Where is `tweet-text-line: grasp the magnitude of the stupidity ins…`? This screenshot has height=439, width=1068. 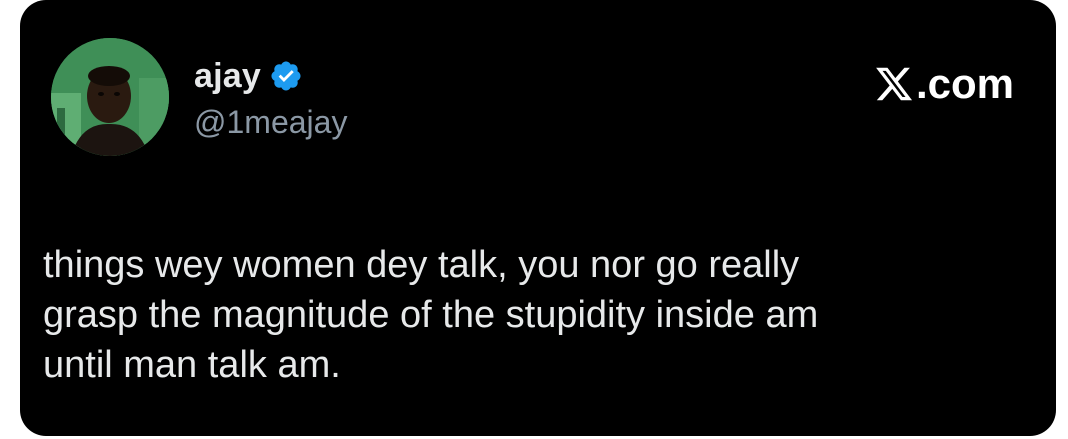
tweet-text-line: grasp the magnitude of the stupidity ins… is located at coordinates (431, 315).